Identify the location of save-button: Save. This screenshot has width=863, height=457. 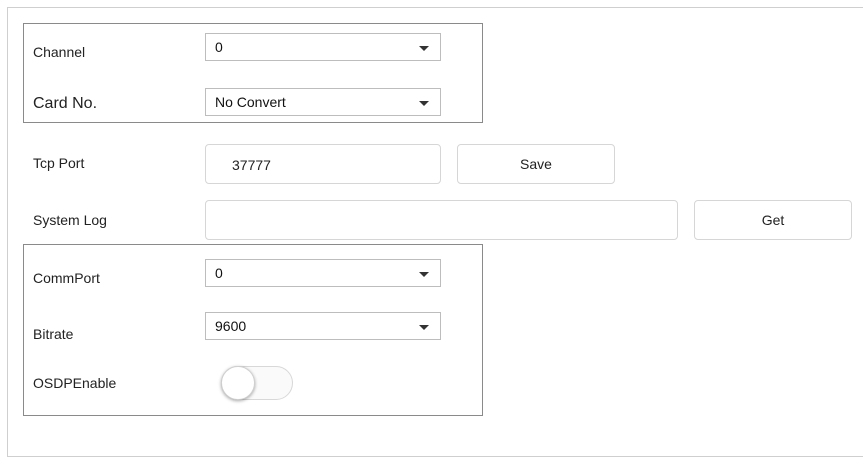
(536, 164).